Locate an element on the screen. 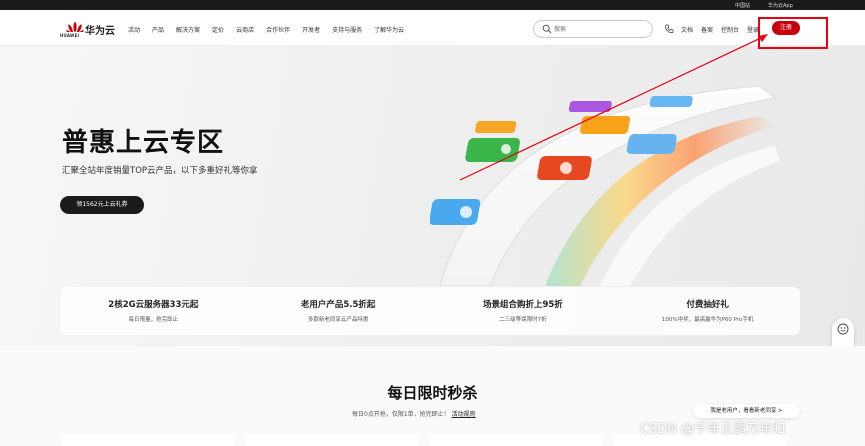 This screenshot has height=446, width=865. menu-item-marketplace: 云商店 is located at coordinates (245, 29).